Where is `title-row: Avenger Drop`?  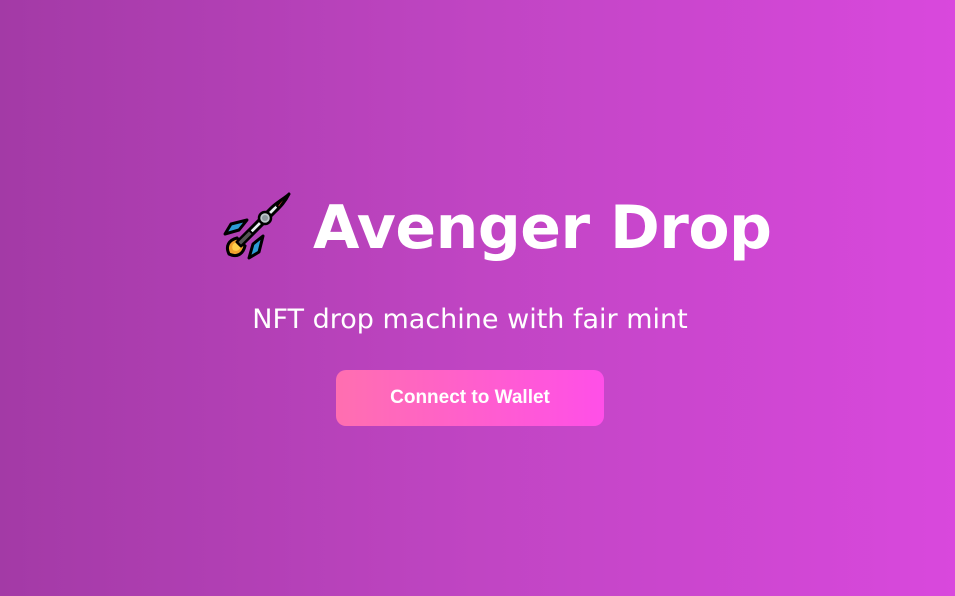 title-row: Avenger Drop is located at coordinates (493, 228).